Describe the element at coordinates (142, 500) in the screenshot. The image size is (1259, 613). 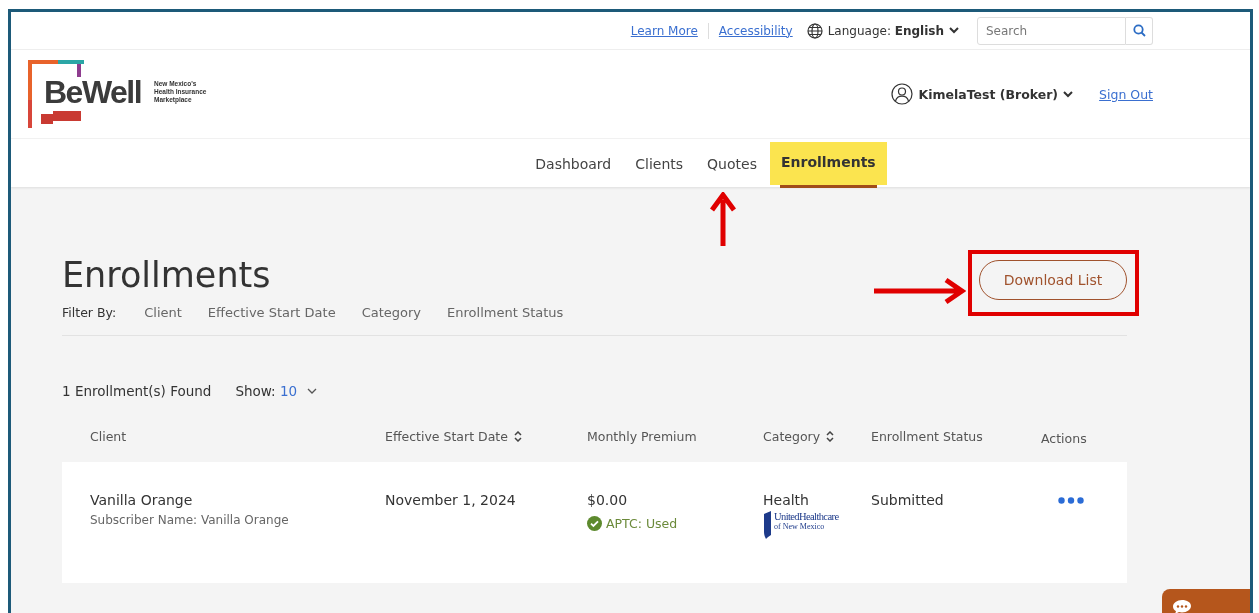
I see `client-name: Vanilla Orange` at that location.